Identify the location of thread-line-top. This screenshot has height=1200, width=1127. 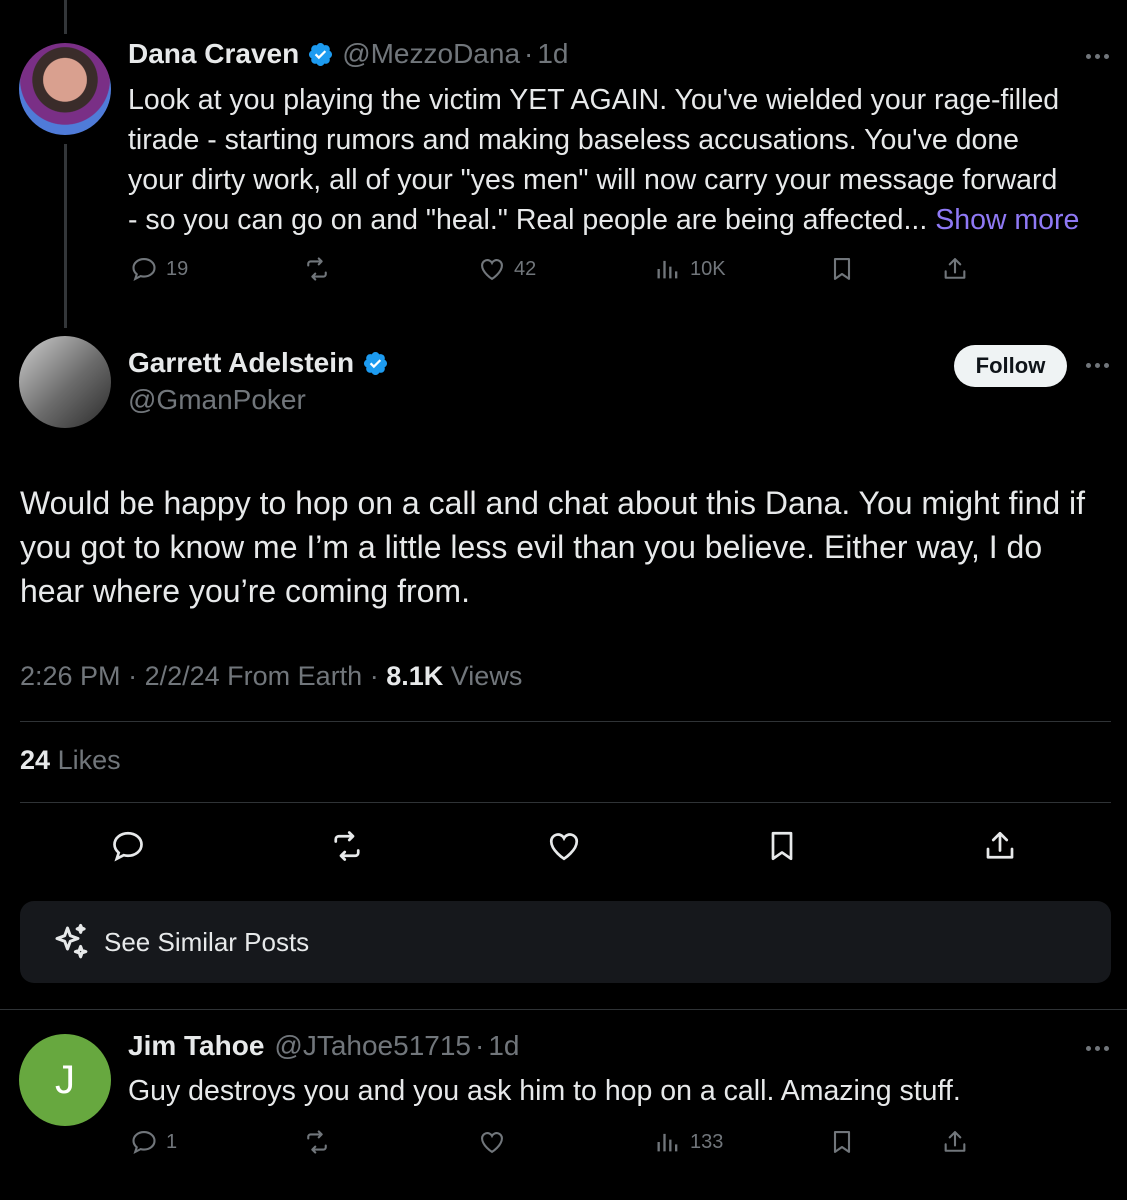
(65, 17).